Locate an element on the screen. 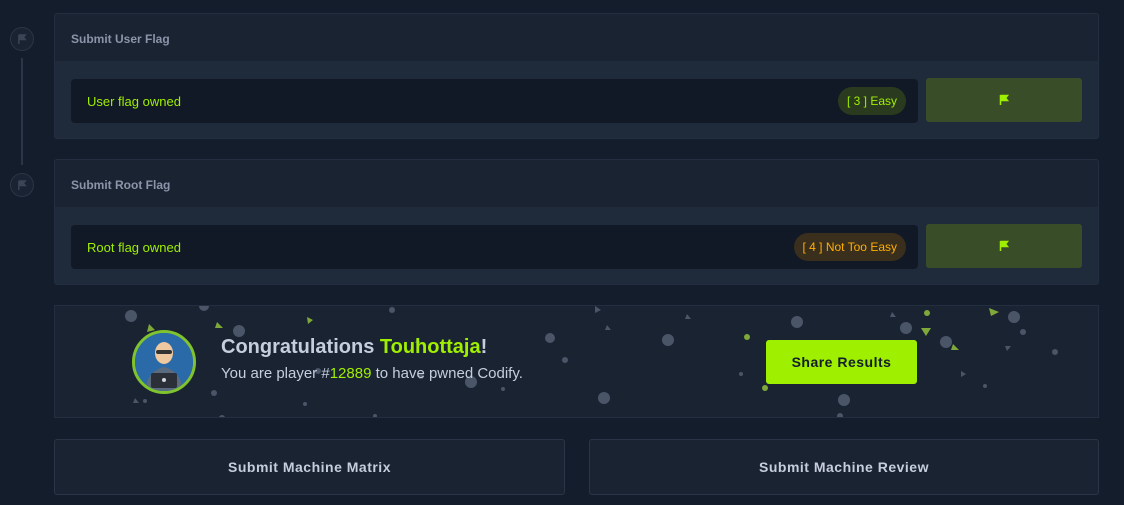 Image resolution: width=1124 pixels, height=505 pixels. timeline-line is located at coordinates (22, 111).